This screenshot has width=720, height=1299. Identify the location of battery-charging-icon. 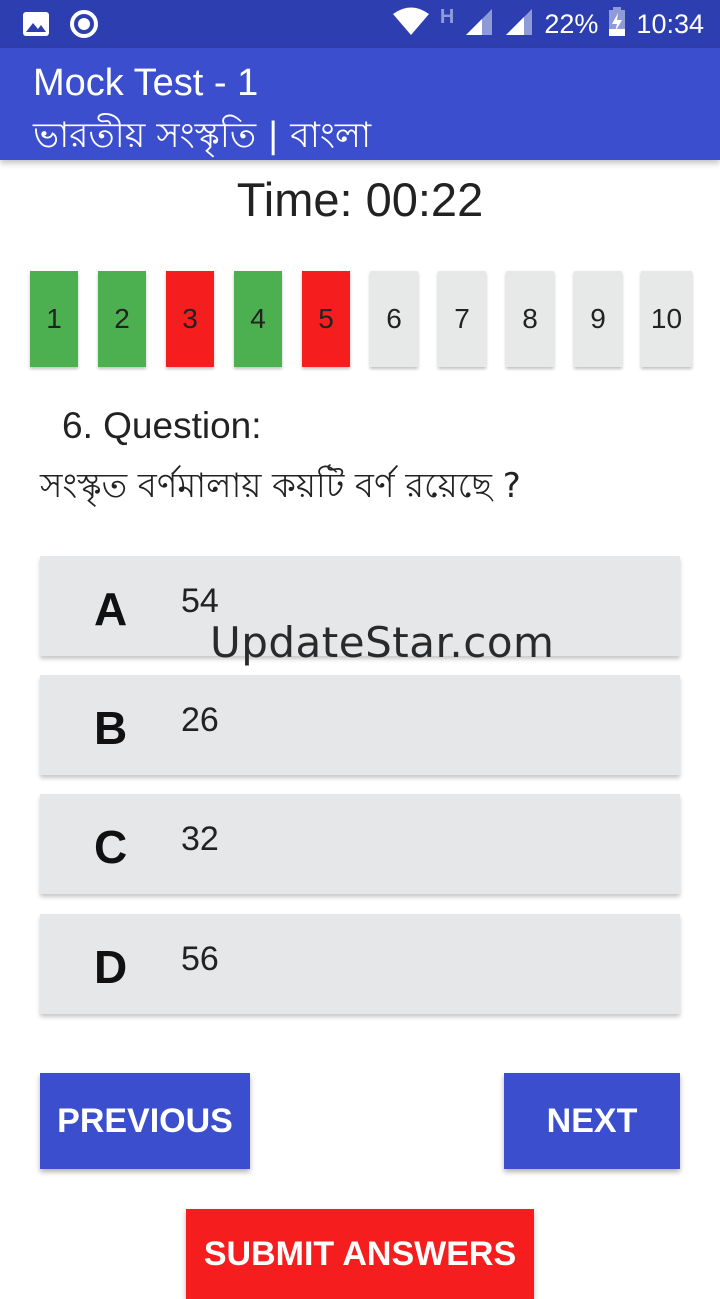
(617, 24).